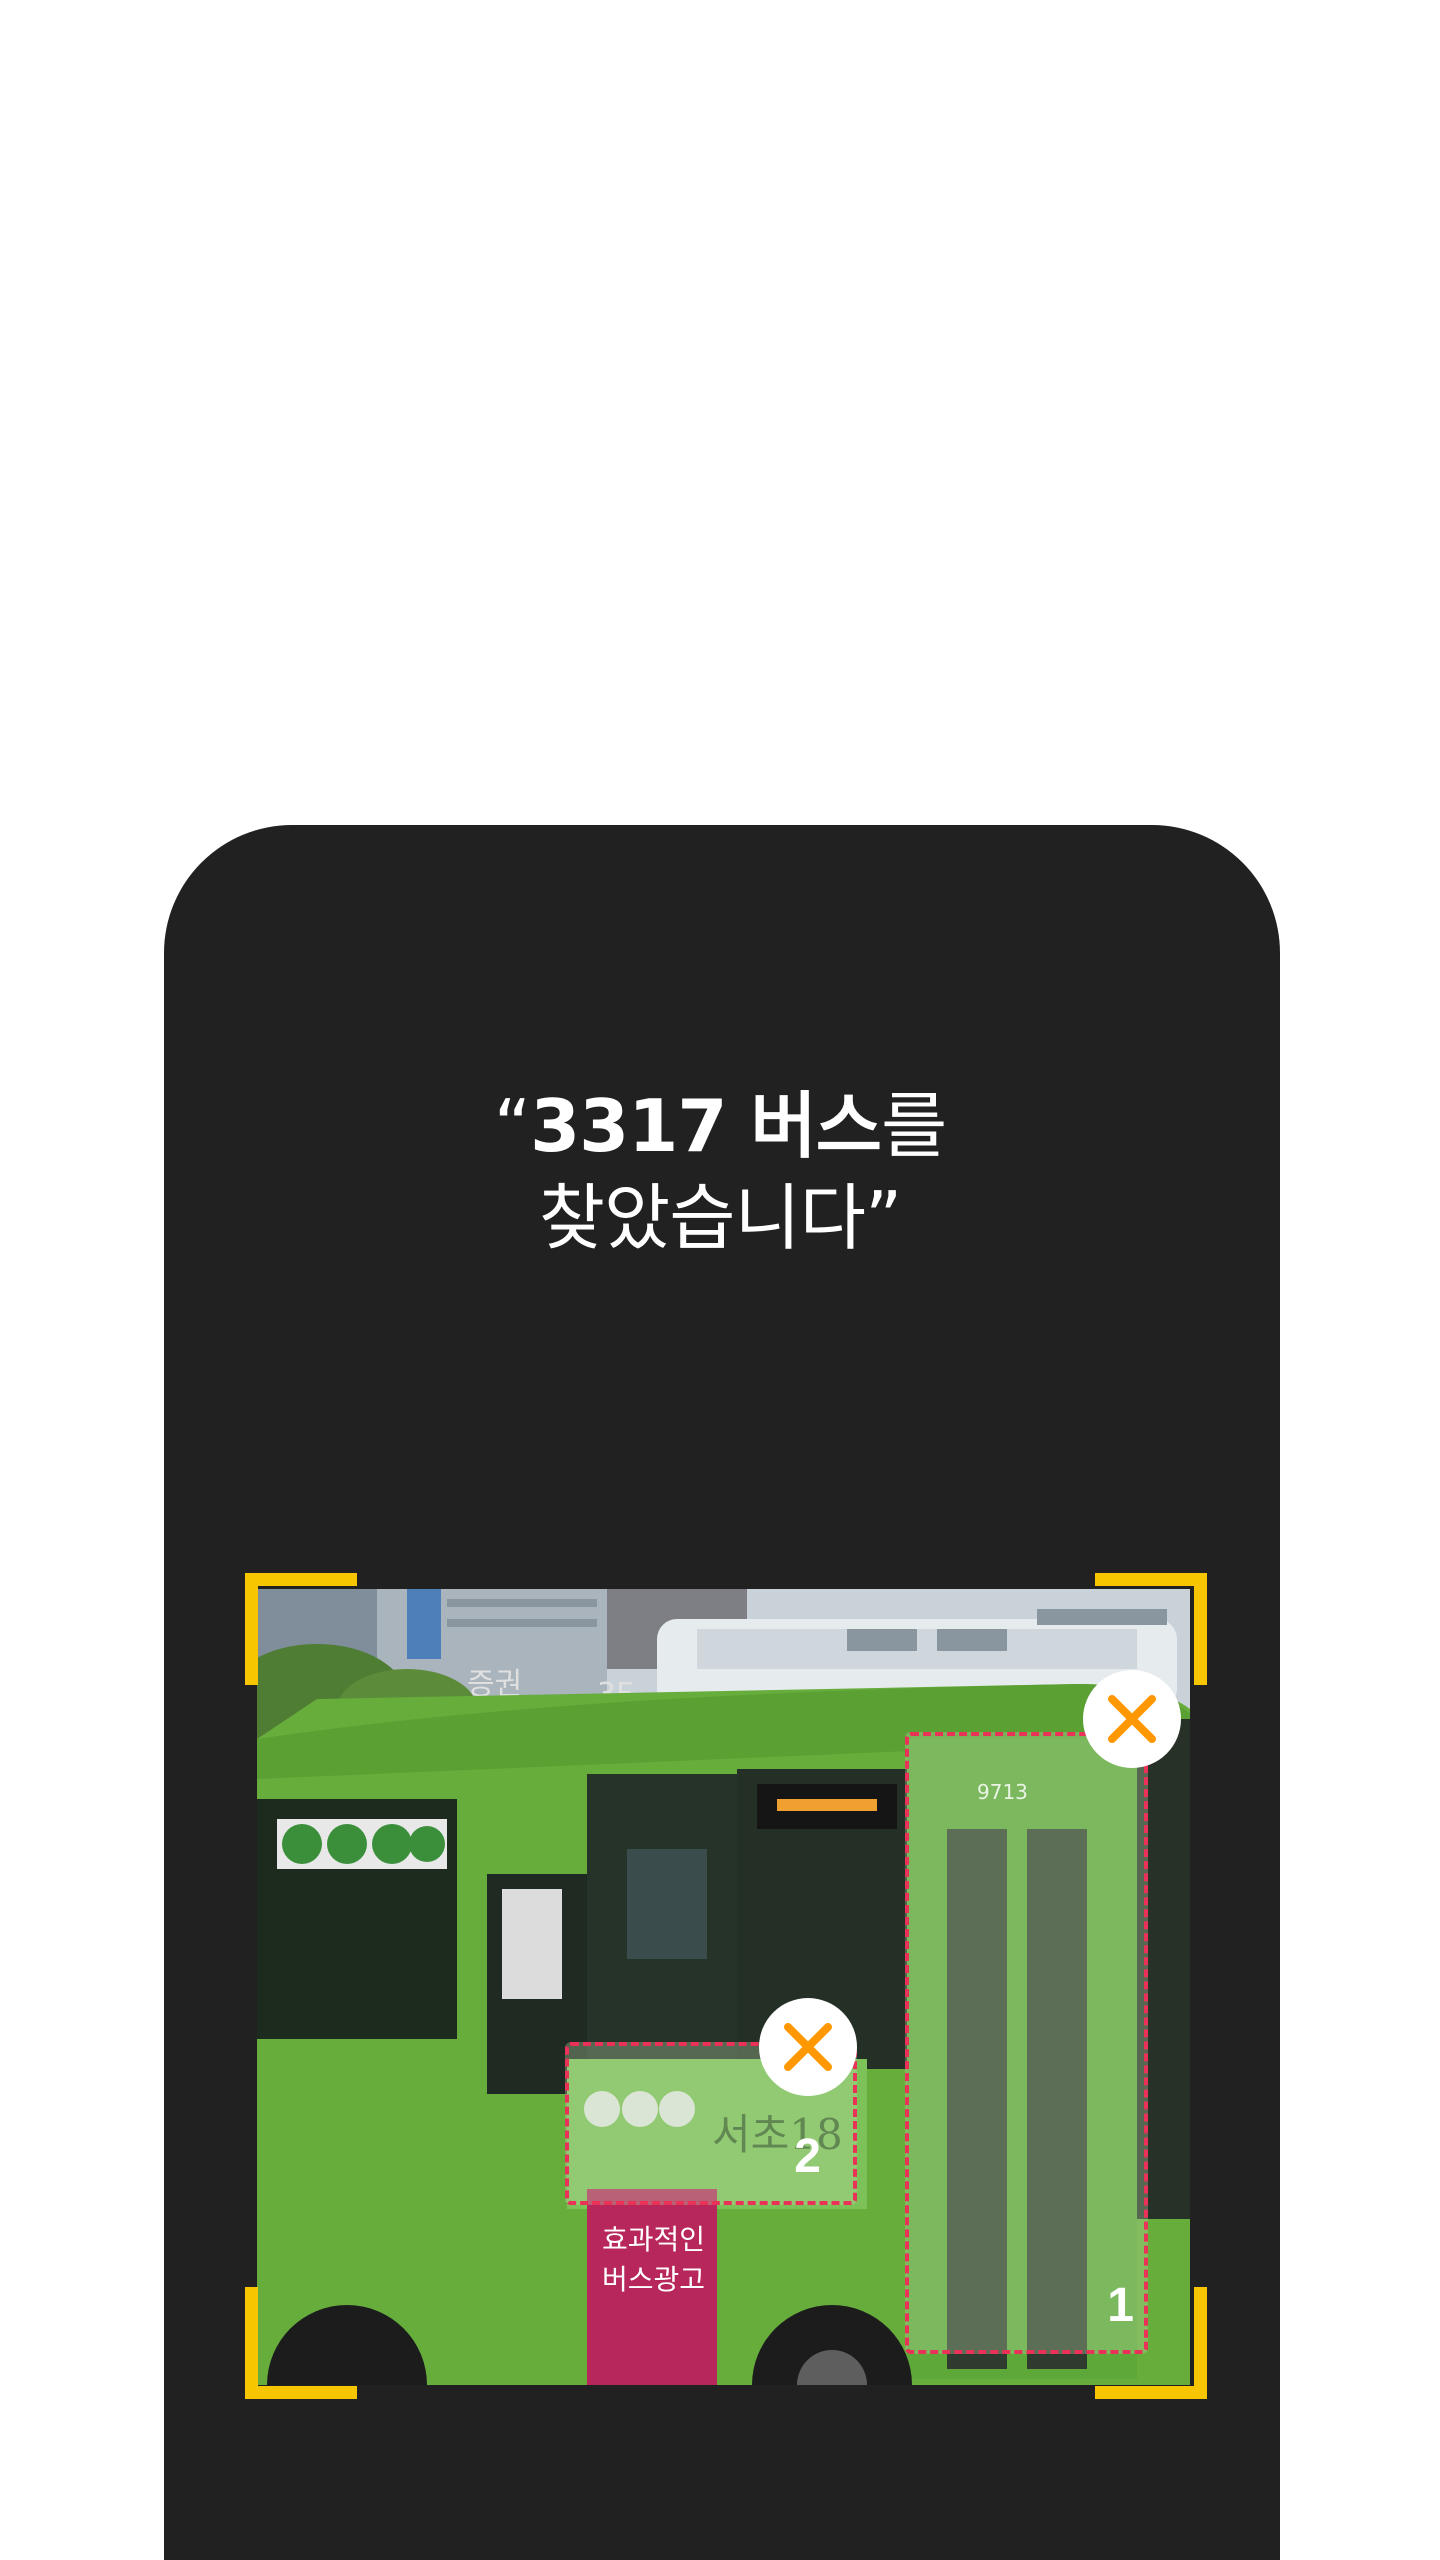 Image resolution: width=1440 pixels, height=2560 pixels. I want to click on frame-corner-bottom-left, so click(301, 2343).